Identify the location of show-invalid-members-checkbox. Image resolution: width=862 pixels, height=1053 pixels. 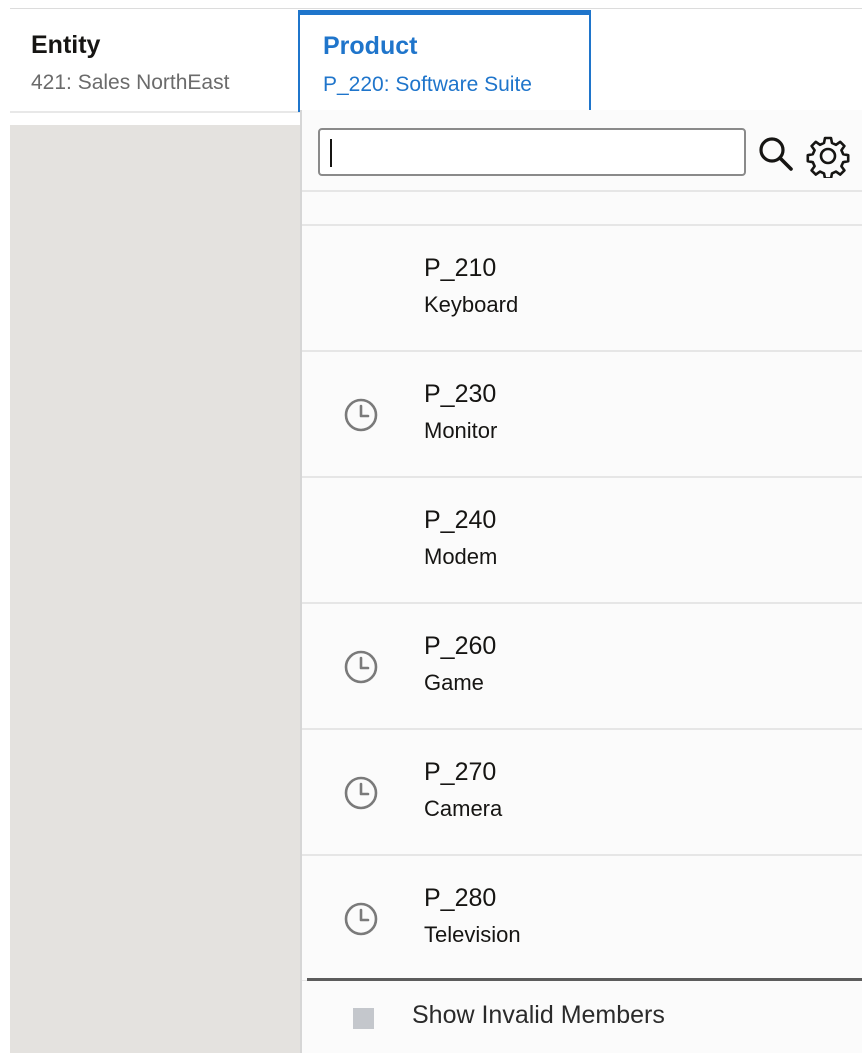
(363, 1018).